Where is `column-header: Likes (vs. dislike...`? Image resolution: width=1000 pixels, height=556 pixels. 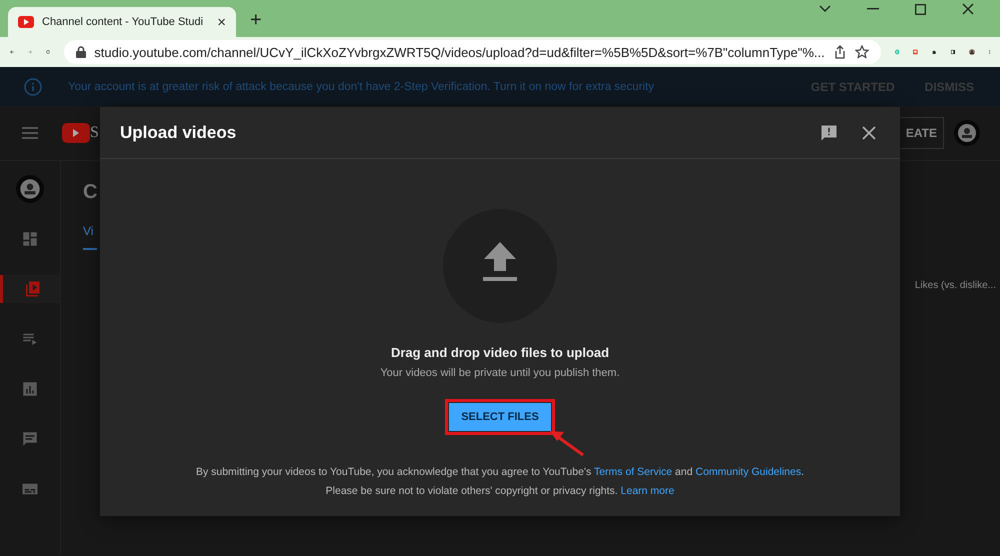
column-header: Likes (vs. dislike... is located at coordinates (955, 285).